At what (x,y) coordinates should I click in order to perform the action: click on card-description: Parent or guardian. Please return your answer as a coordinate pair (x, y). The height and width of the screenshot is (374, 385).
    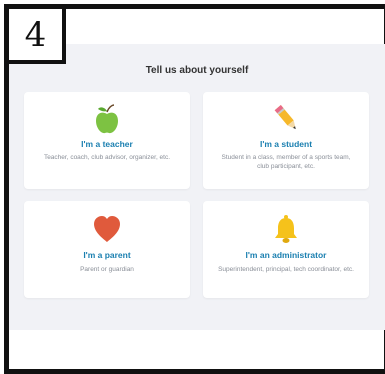
    Looking at the image, I should click on (107, 269).